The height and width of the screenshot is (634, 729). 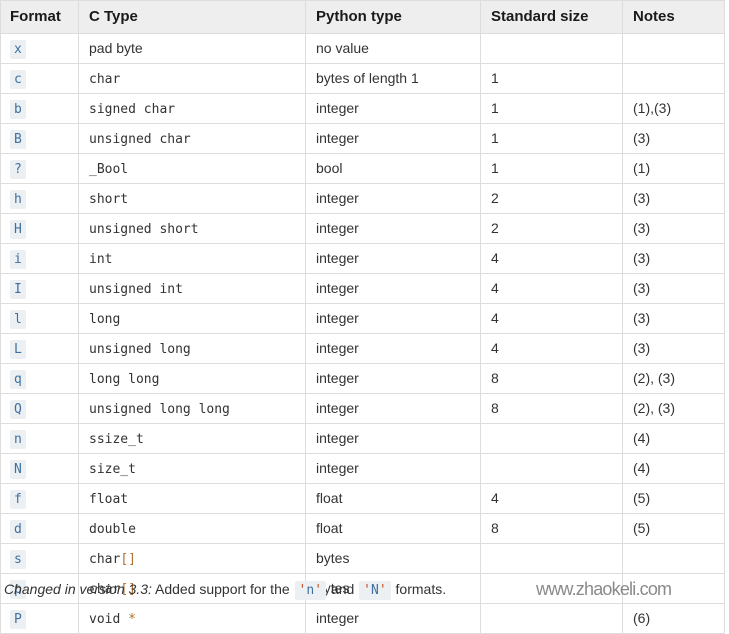 I want to click on c-type-value: int, so click(x=101, y=259).